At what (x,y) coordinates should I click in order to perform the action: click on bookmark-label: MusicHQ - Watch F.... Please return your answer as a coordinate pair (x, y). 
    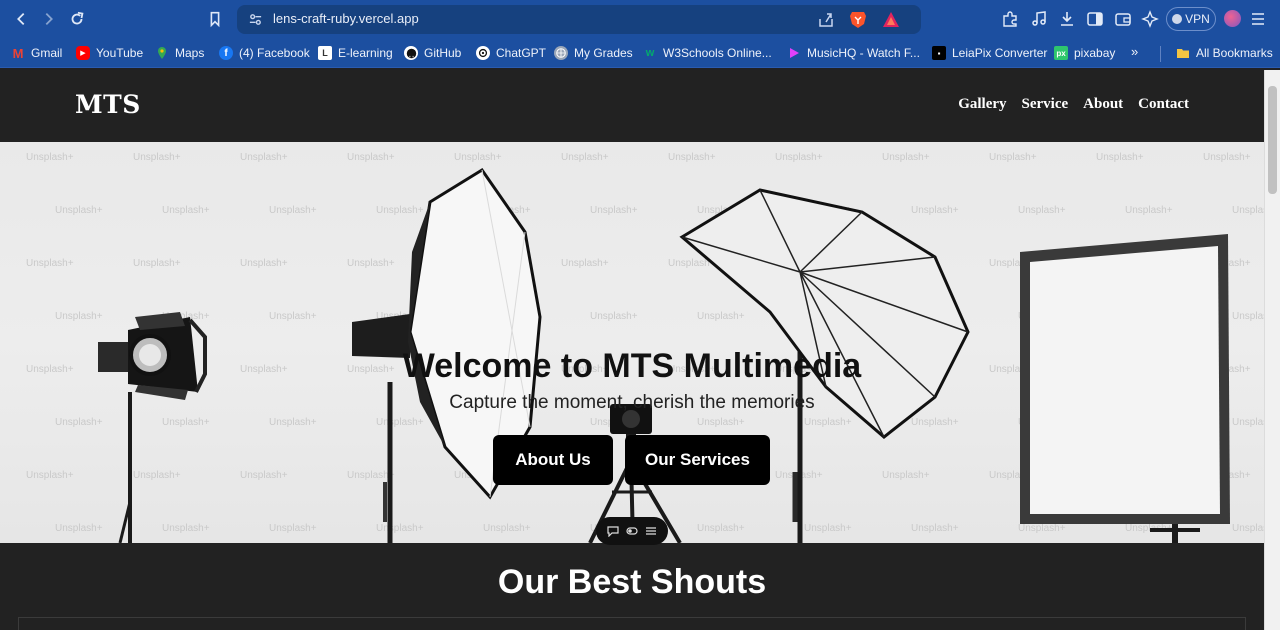
    Looking at the image, I should click on (863, 53).